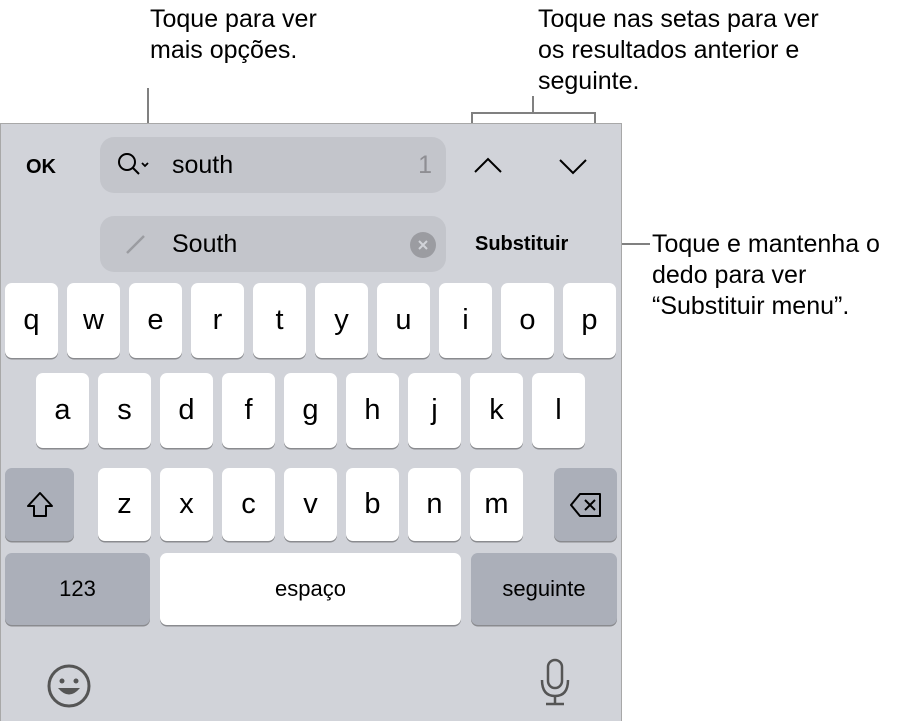 The image size is (915, 721). What do you see at coordinates (41, 167) in the screenshot?
I see `done-button: OK` at bounding box center [41, 167].